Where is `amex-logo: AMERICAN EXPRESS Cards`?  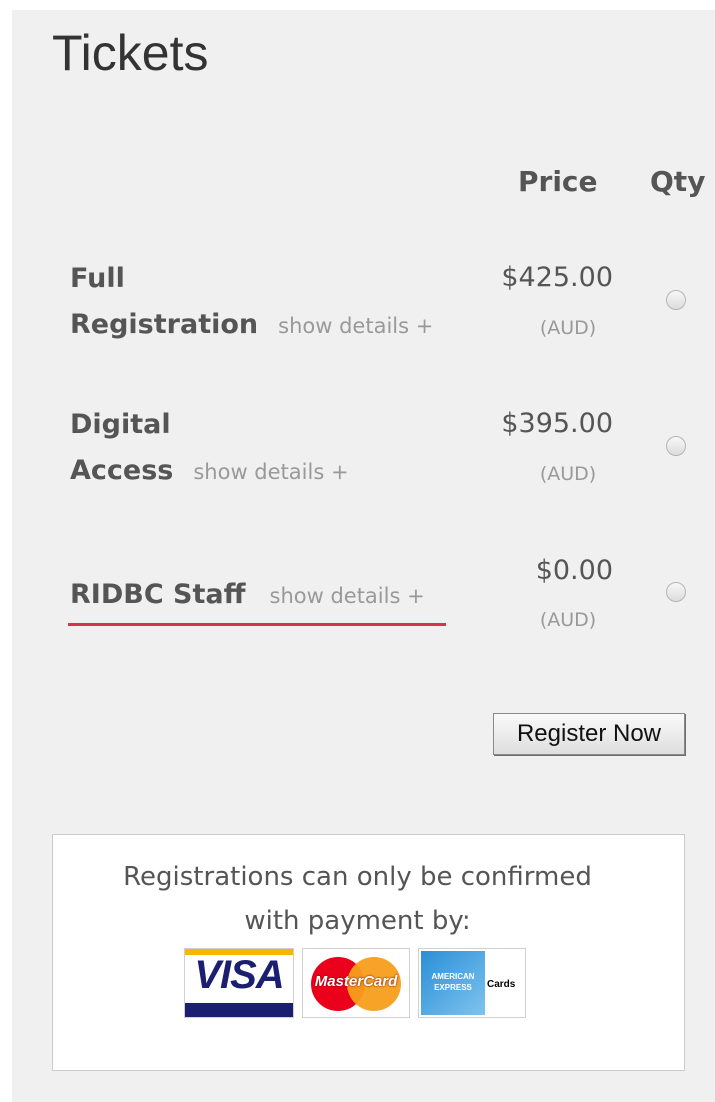 amex-logo: AMERICAN EXPRESS Cards is located at coordinates (472, 983).